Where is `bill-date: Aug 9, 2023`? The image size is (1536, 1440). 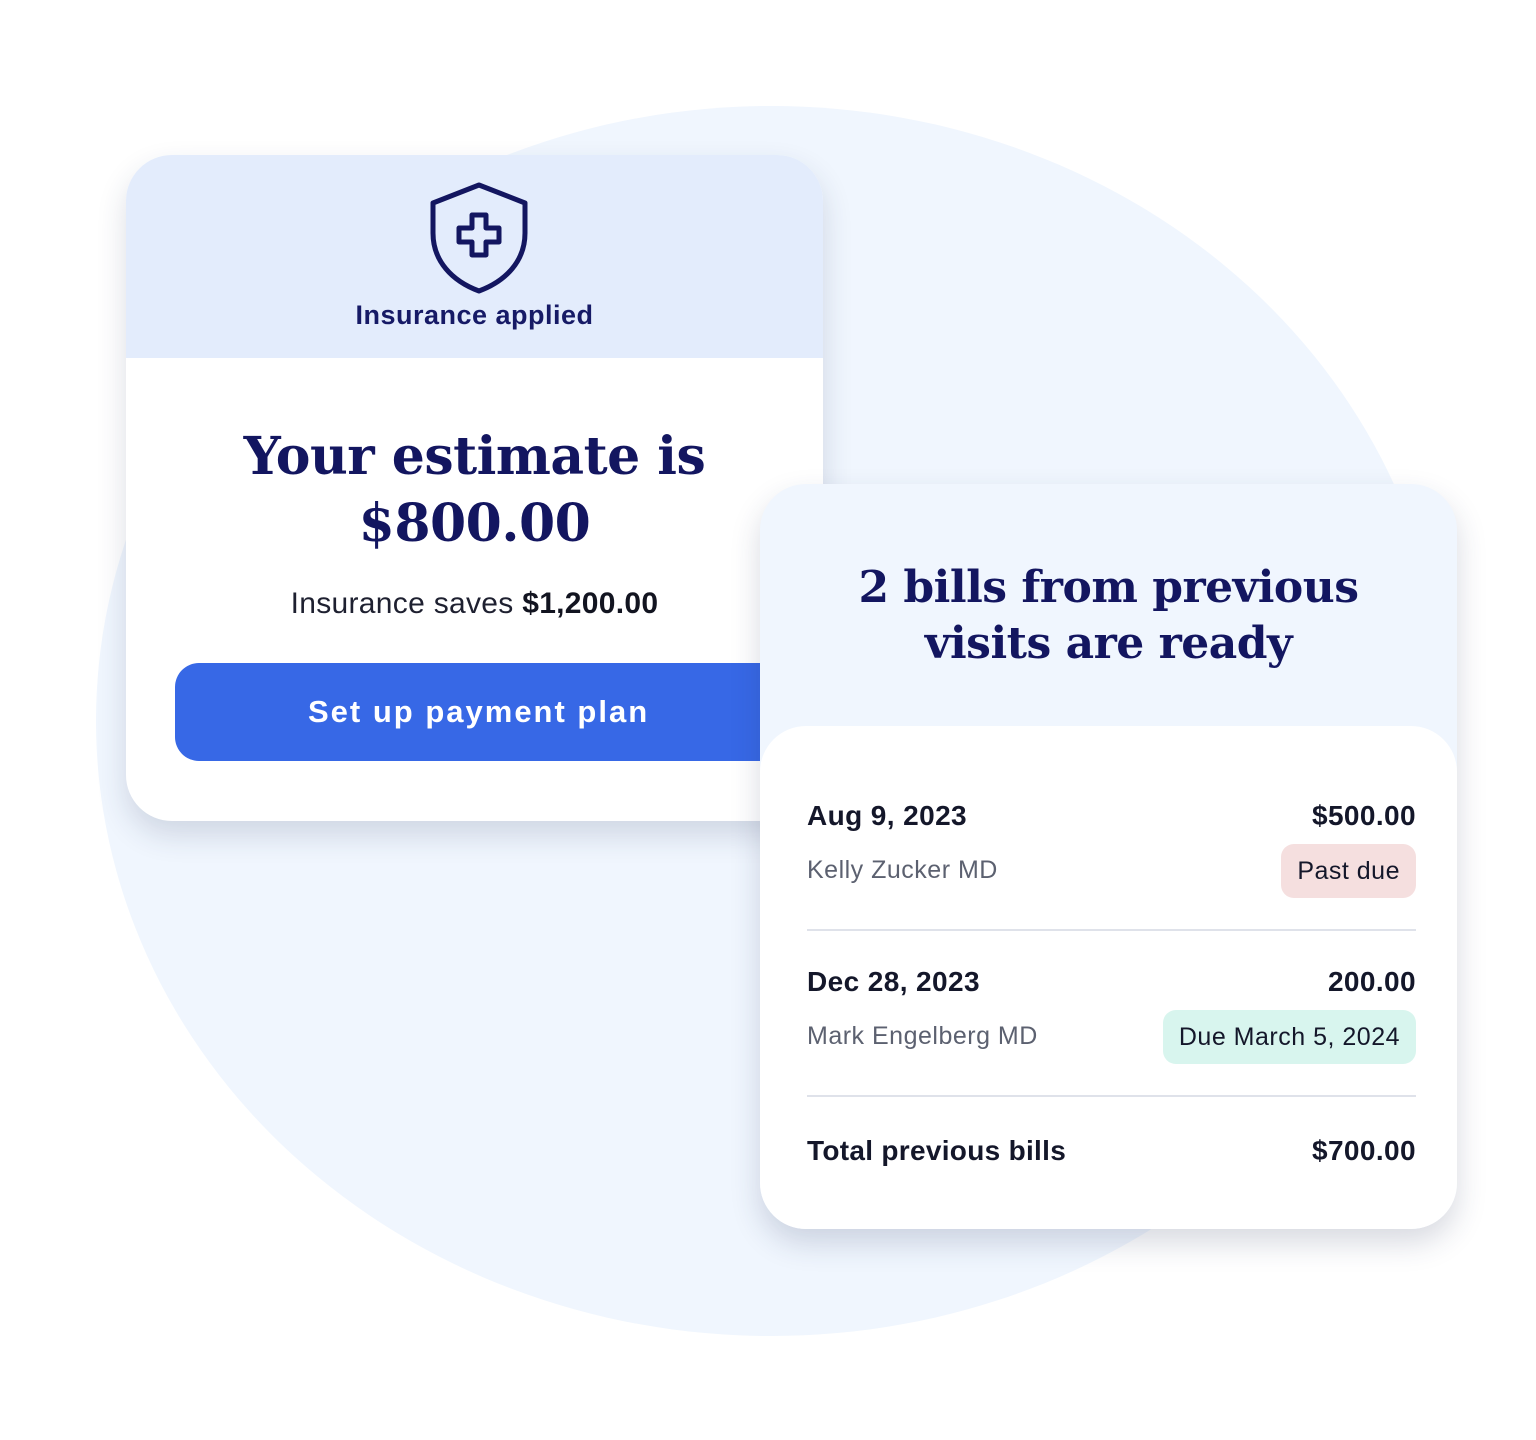
bill-date: Aug 9, 2023 is located at coordinates (887, 815).